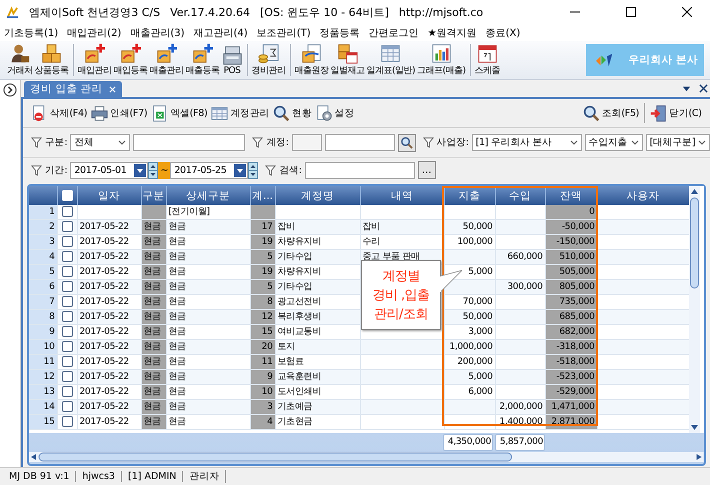 The image size is (710, 485). What do you see at coordinates (407, 143) in the screenshot?
I see `search-button` at bounding box center [407, 143].